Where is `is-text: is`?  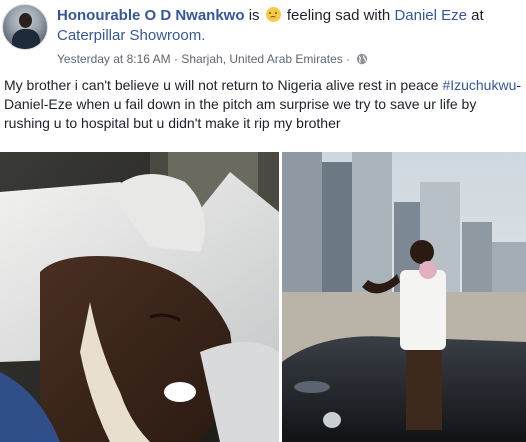
is-text: is is located at coordinates (254, 15).